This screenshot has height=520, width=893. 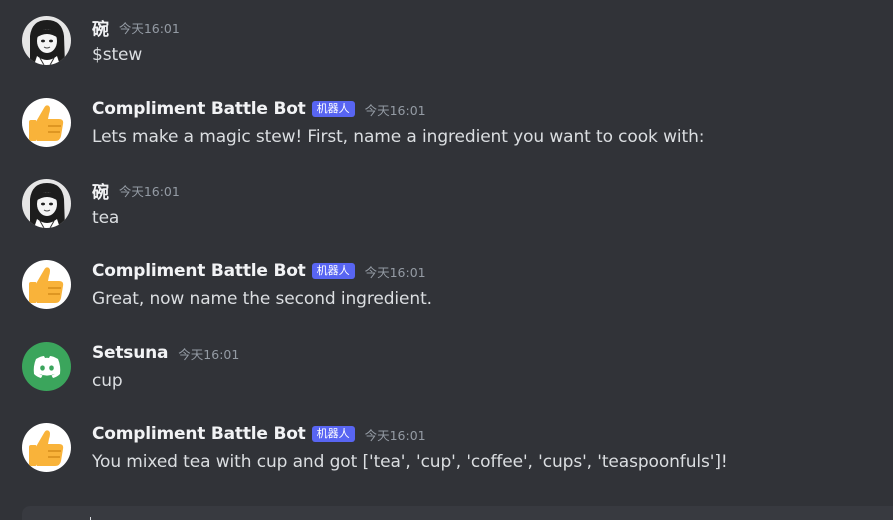 I want to click on username: Setsuna, so click(x=130, y=353).